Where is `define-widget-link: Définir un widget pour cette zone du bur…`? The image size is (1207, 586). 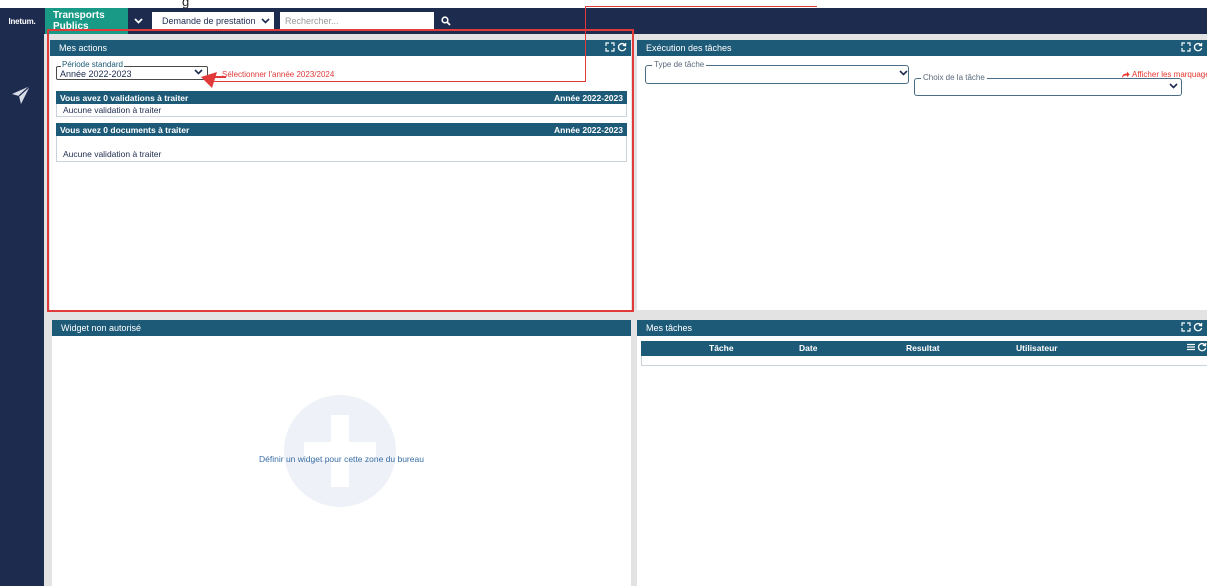
define-widget-link: Définir un widget pour cette zone du bur… is located at coordinates (341, 459).